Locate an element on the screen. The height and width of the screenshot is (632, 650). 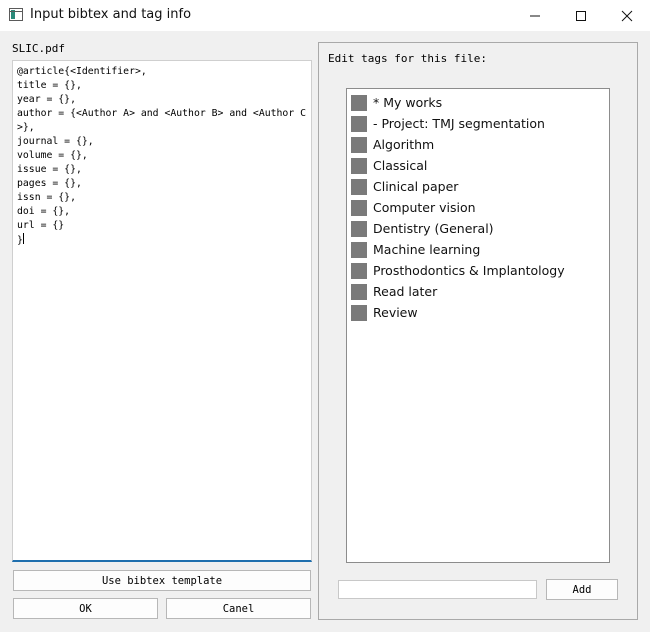
ok-button: OK is located at coordinates (85, 608).